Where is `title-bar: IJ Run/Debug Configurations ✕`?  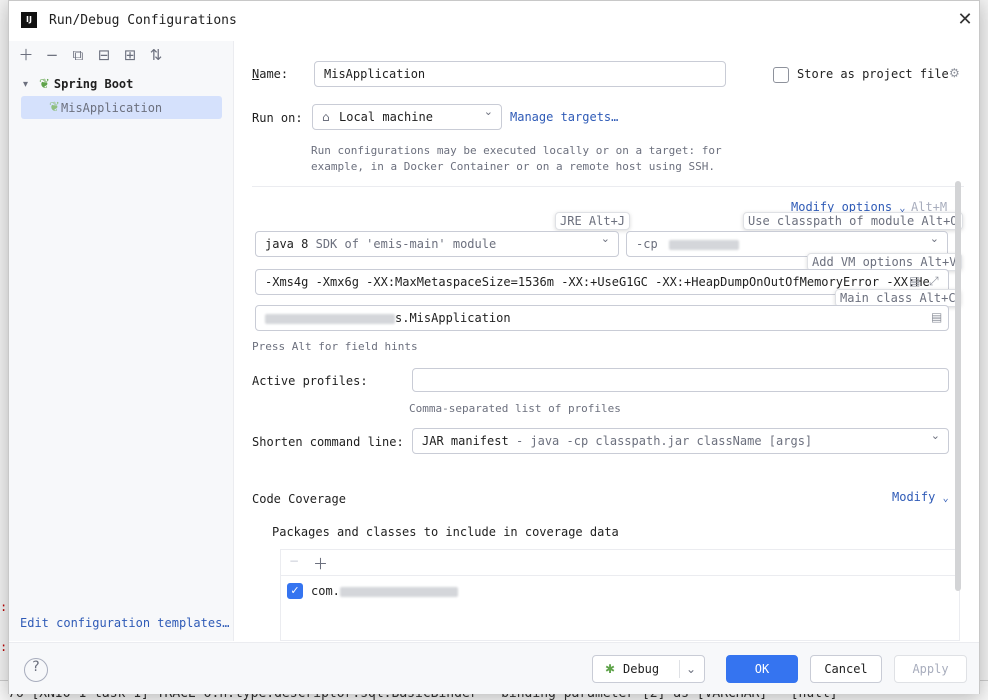
title-bar: IJ Run/Debug Configurations ✕ is located at coordinates (494, 21).